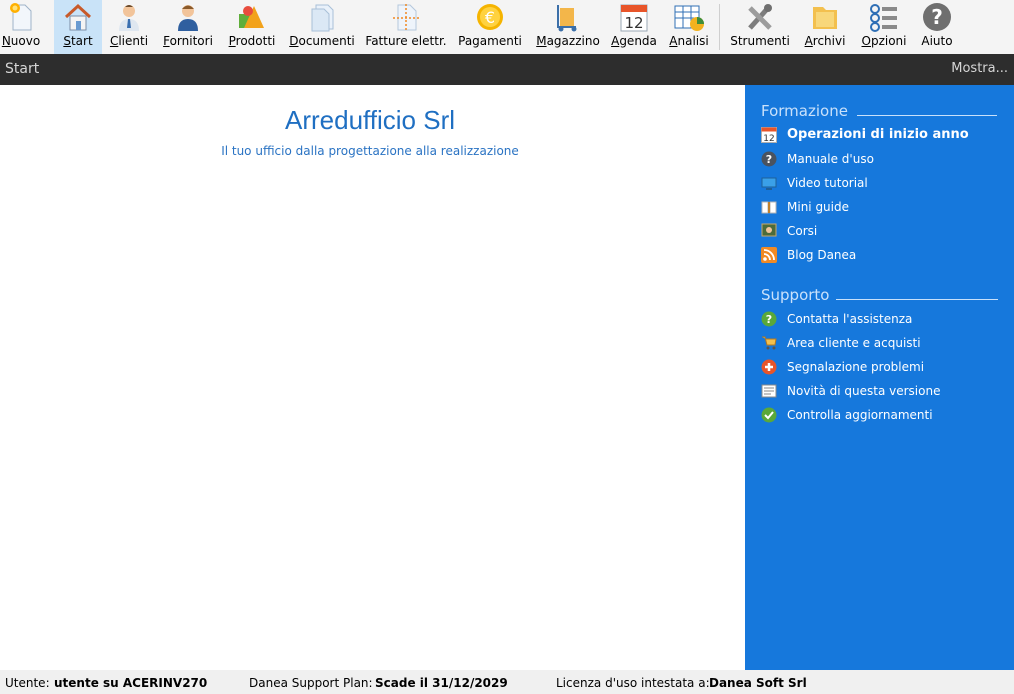 The height and width of the screenshot is (694, 1014). I want to click on toolbar-button-nuovo: Nuovo, so click(21, 27).